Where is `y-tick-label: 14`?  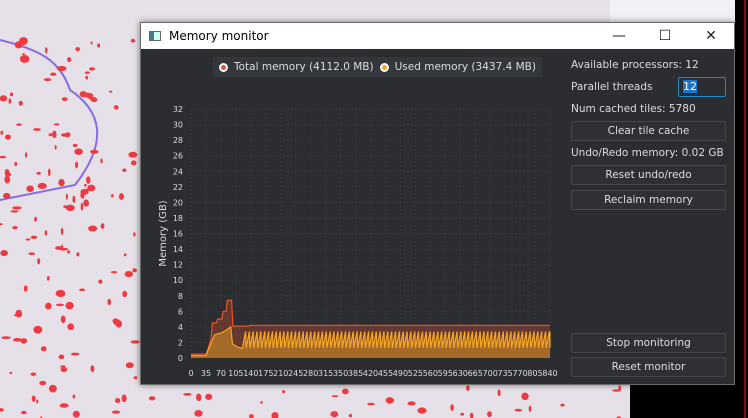
y-tick-label: 14 is located at coordinates (178, 249).